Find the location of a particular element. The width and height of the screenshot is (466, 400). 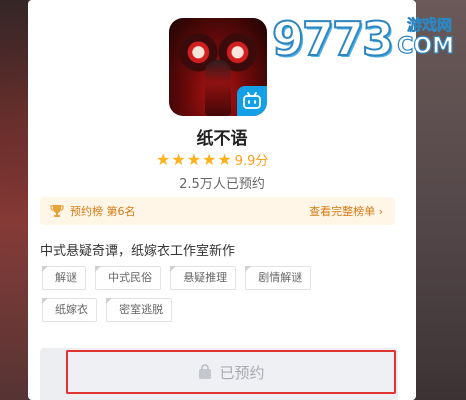

reserved-button: 已预约 is located at coordinates (231, 372).